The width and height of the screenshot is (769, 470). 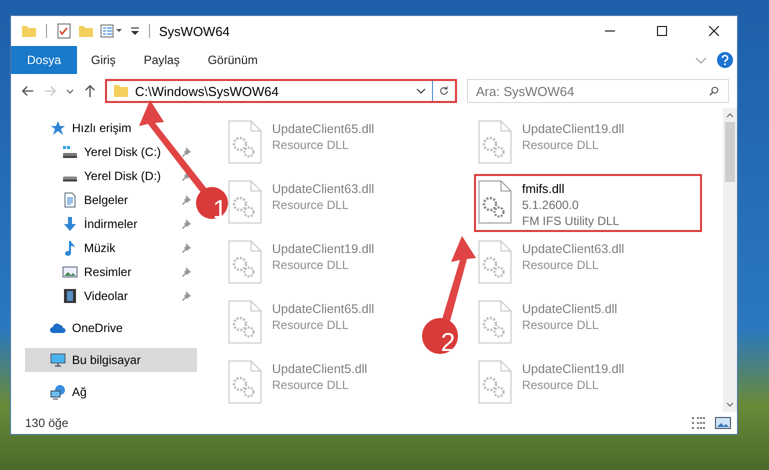 I want to click on document-icon, so click(x=70, y=200).